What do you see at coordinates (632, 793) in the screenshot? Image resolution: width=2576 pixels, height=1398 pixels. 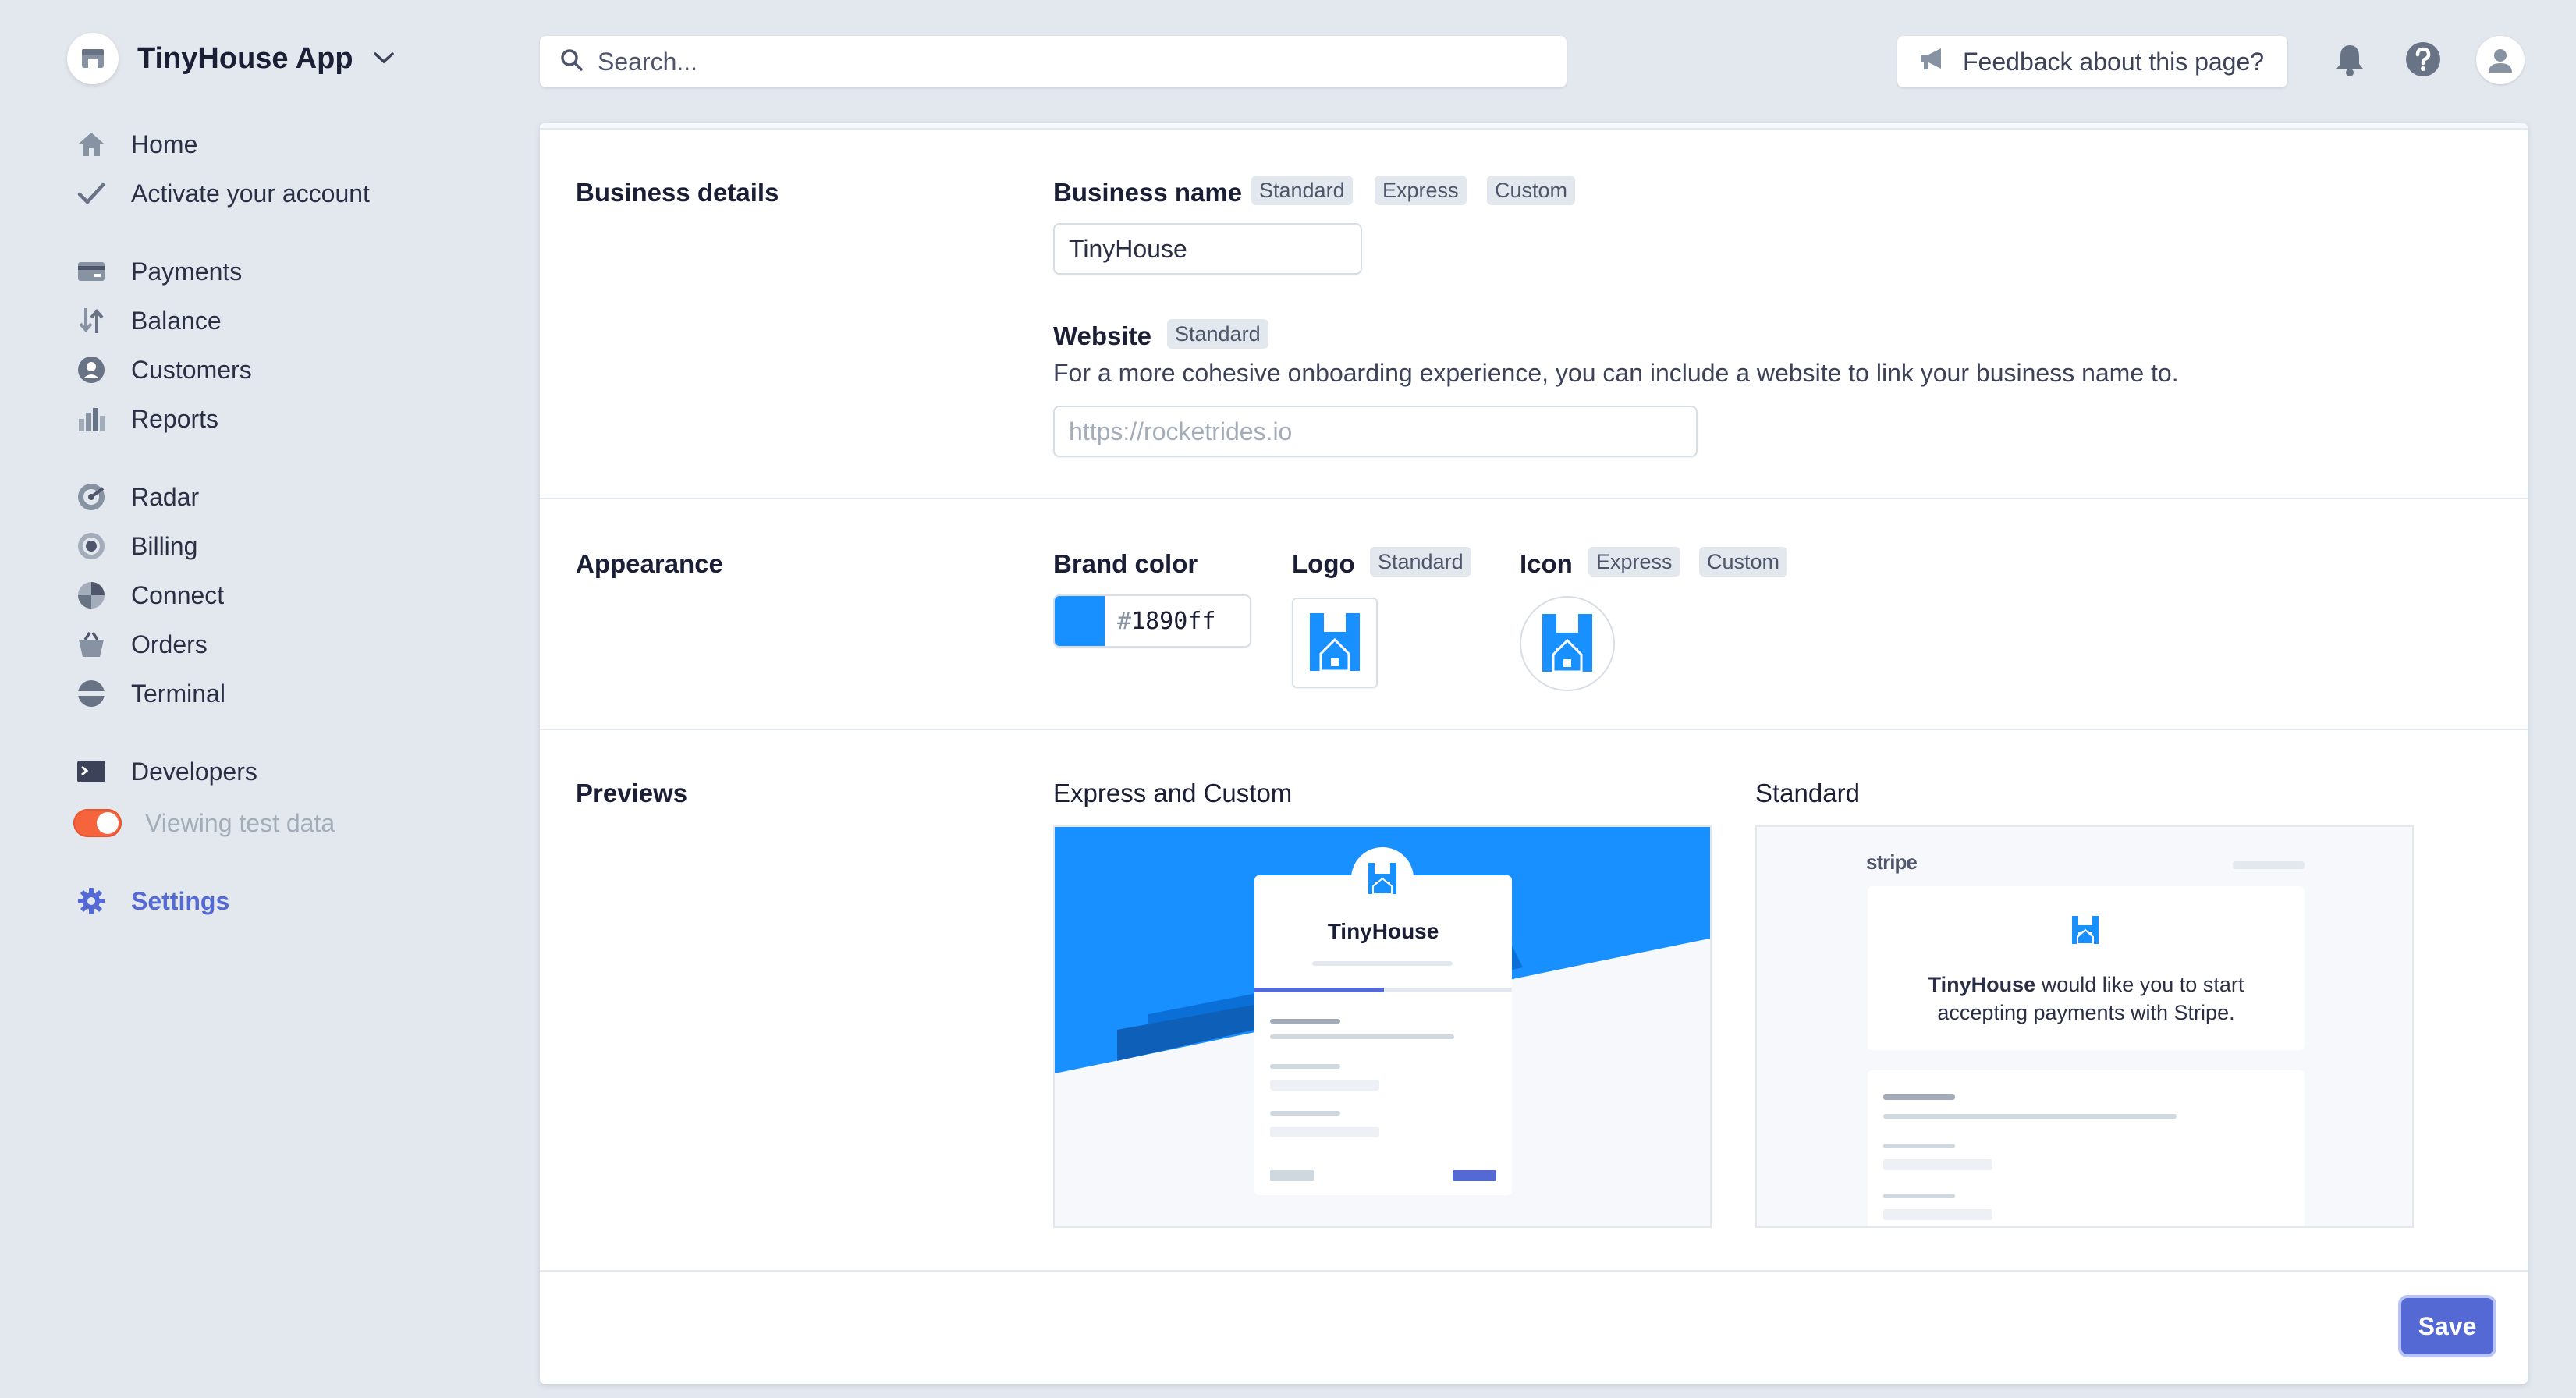 I see `section-title-previews: Previews` at bounding box center [632, 793].